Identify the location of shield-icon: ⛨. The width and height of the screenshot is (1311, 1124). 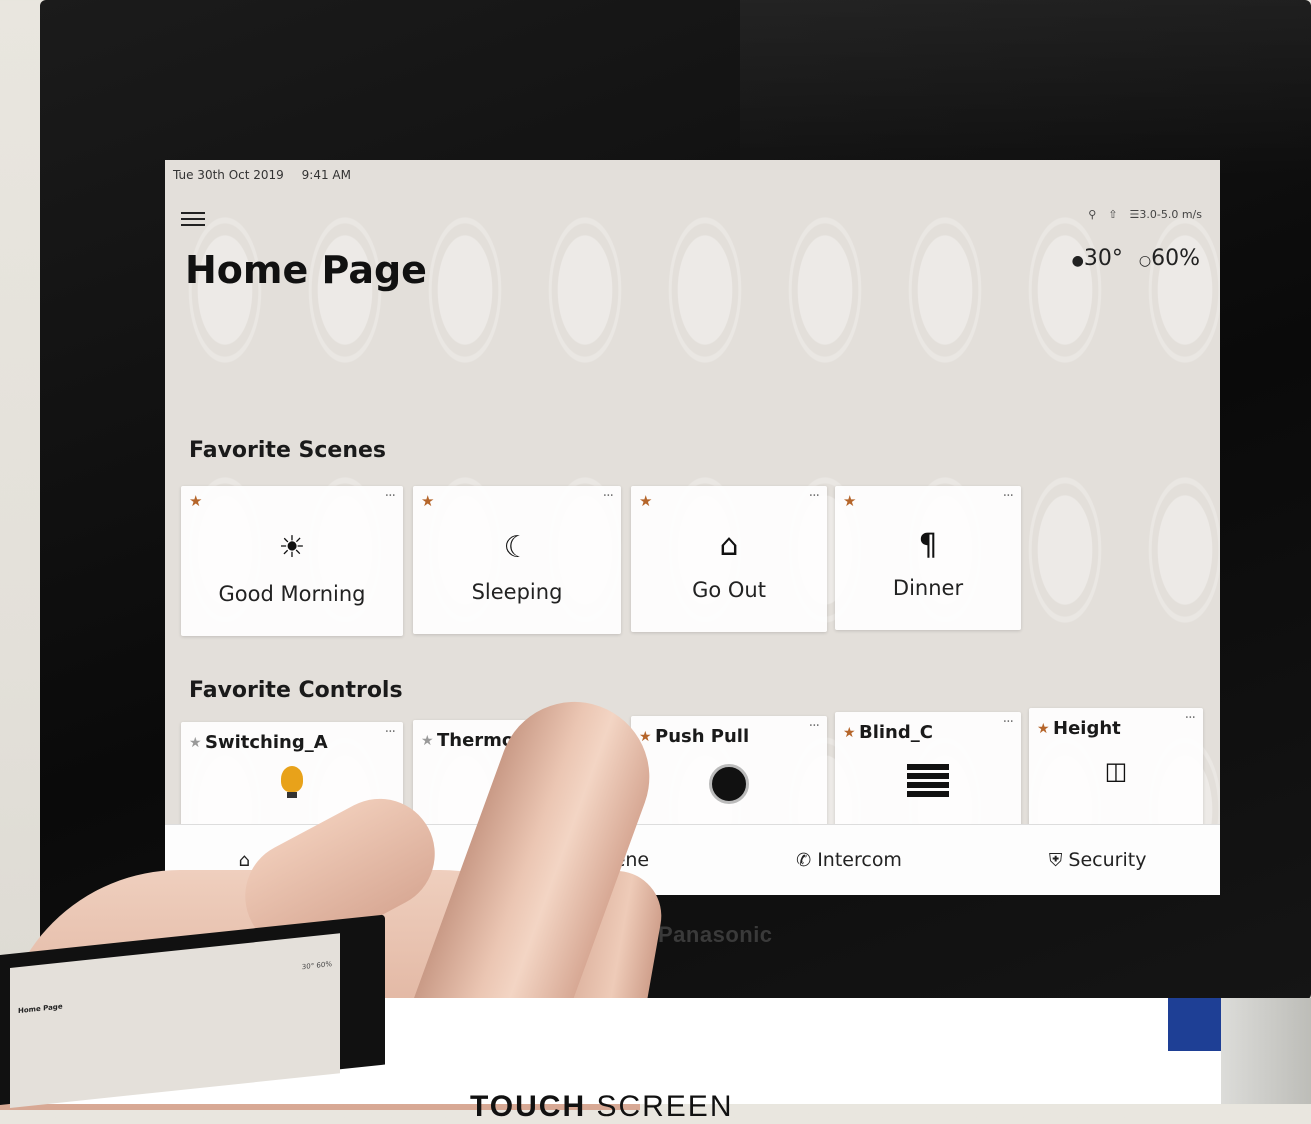
(1055, 860).